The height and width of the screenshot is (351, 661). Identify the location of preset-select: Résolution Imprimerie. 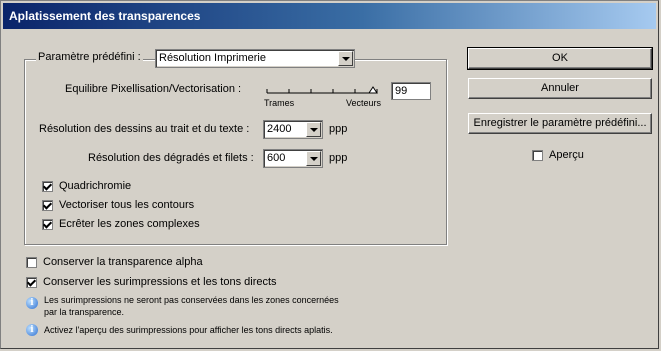
(255, 58).